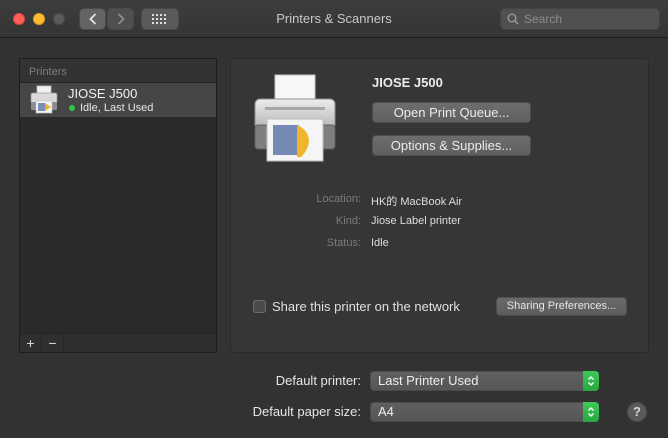 This screenshot has width=668, height=438. Describe the element at coordinates (338, 199) in the screenshot. I see `location-label: Location:` at that location.